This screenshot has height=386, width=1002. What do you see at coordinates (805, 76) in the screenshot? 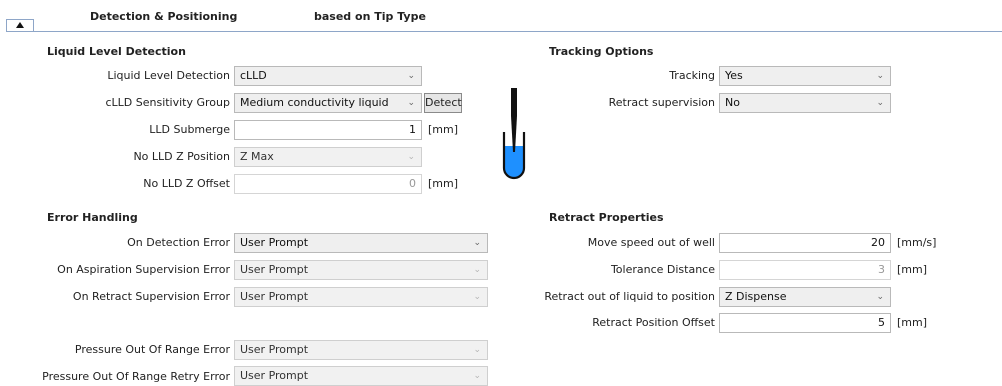
I see `tracking-select: Yes ⌄` at bounding box center [805, 76].